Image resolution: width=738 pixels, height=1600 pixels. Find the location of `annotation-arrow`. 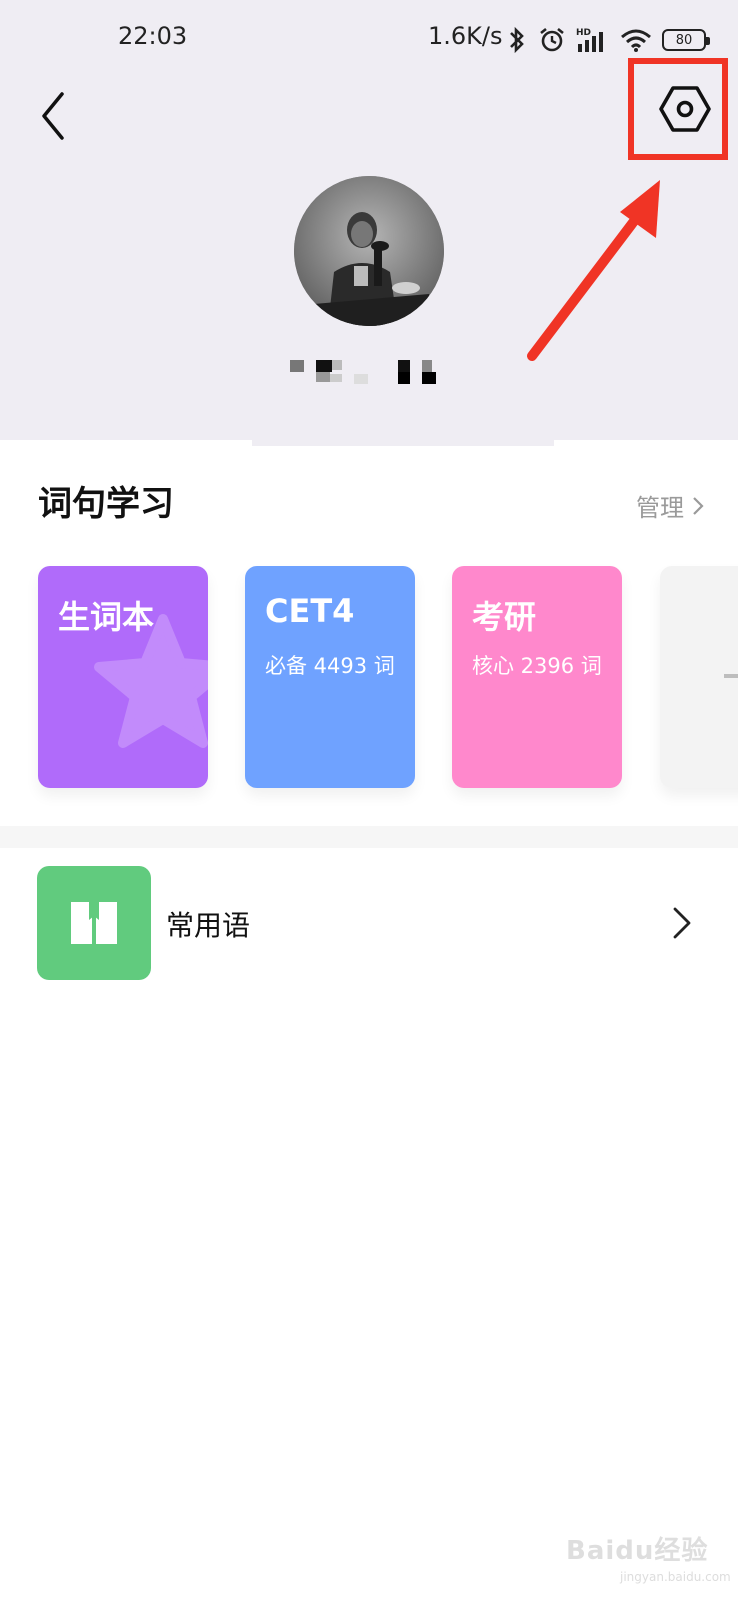

annotation-arrow is located at coordinates (593, 270).